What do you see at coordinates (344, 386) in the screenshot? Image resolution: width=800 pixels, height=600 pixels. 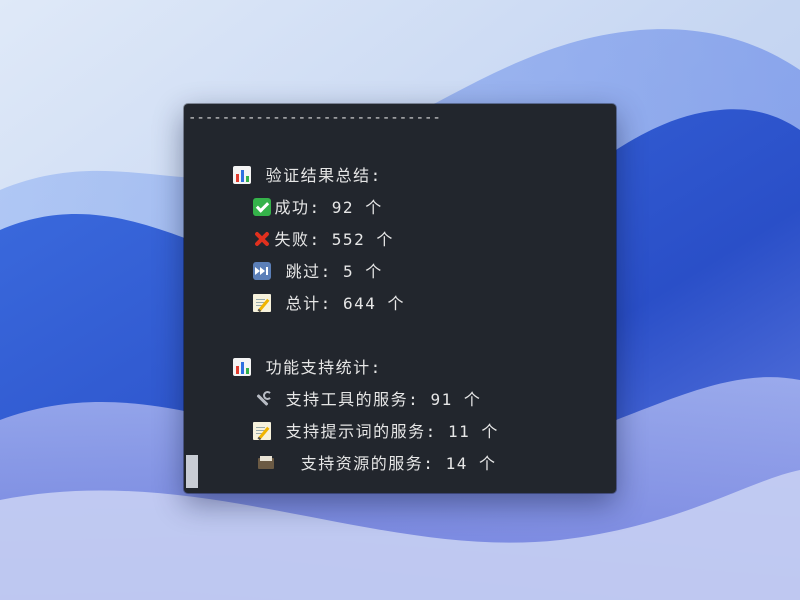 I see `features-item-tools: 支持工具的服务: 91 个` at bounding box center [344, 386].